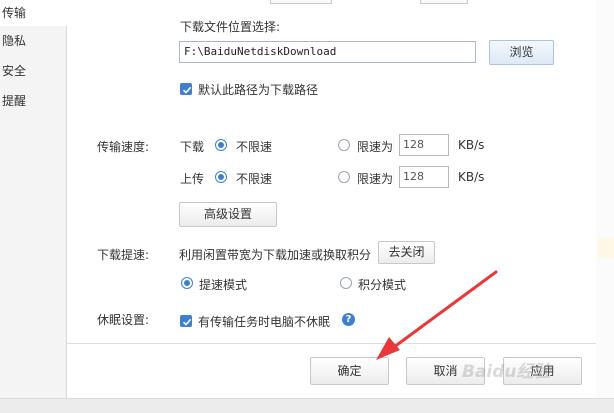 This screenshot has width=614, height=413. Describe the element at coordinates (375, 147) in the screenshot. I see `download-limit-label: 限速为` at that location.